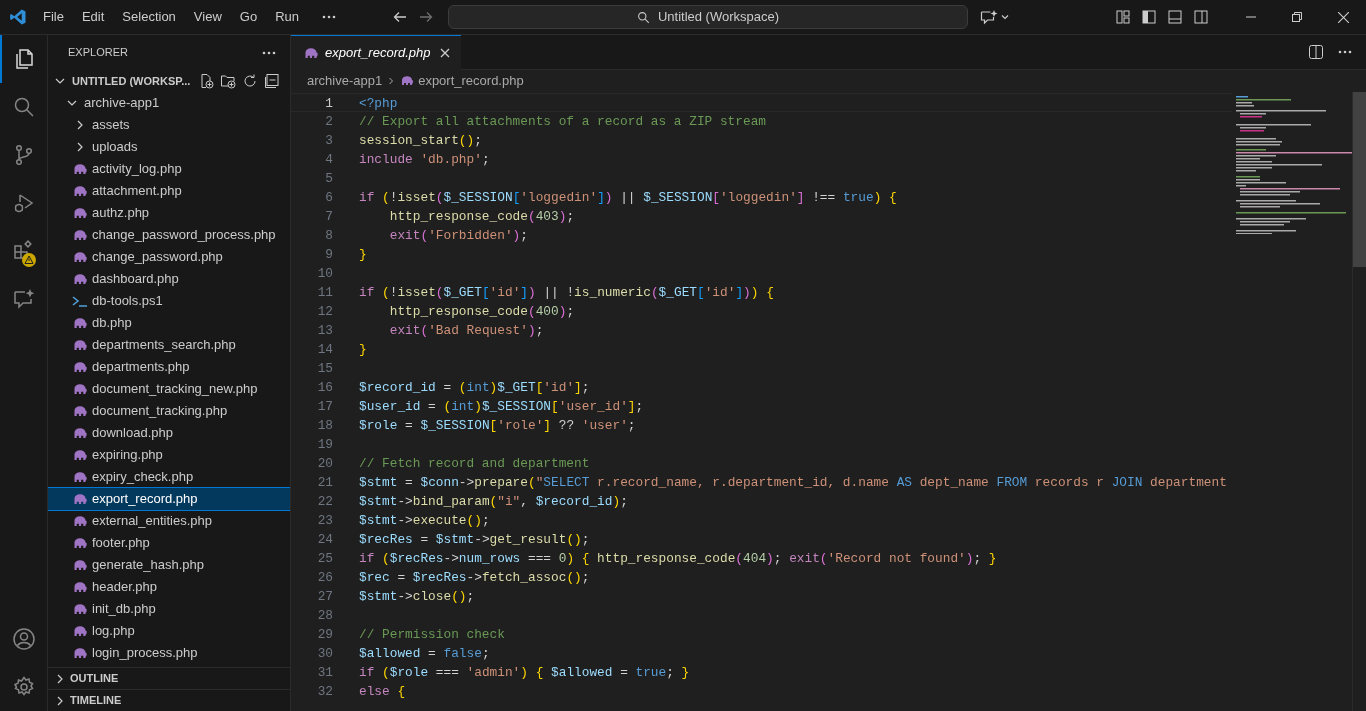 The width and height of the screenshot is (1366, 711). I want to click on tree-entry: log.php, so click(169, 631).